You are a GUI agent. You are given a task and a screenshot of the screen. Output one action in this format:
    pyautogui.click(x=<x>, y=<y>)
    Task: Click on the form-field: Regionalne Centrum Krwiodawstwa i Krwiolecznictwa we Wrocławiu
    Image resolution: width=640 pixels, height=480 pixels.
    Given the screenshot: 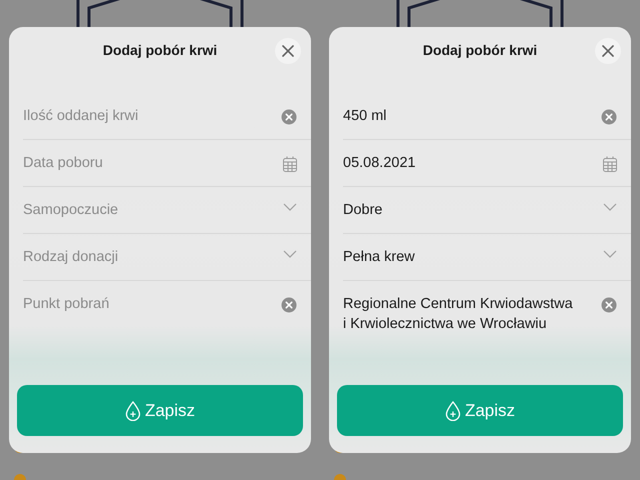 What is the action you would take?
    pyautogui.click(x=487, y=314)
    